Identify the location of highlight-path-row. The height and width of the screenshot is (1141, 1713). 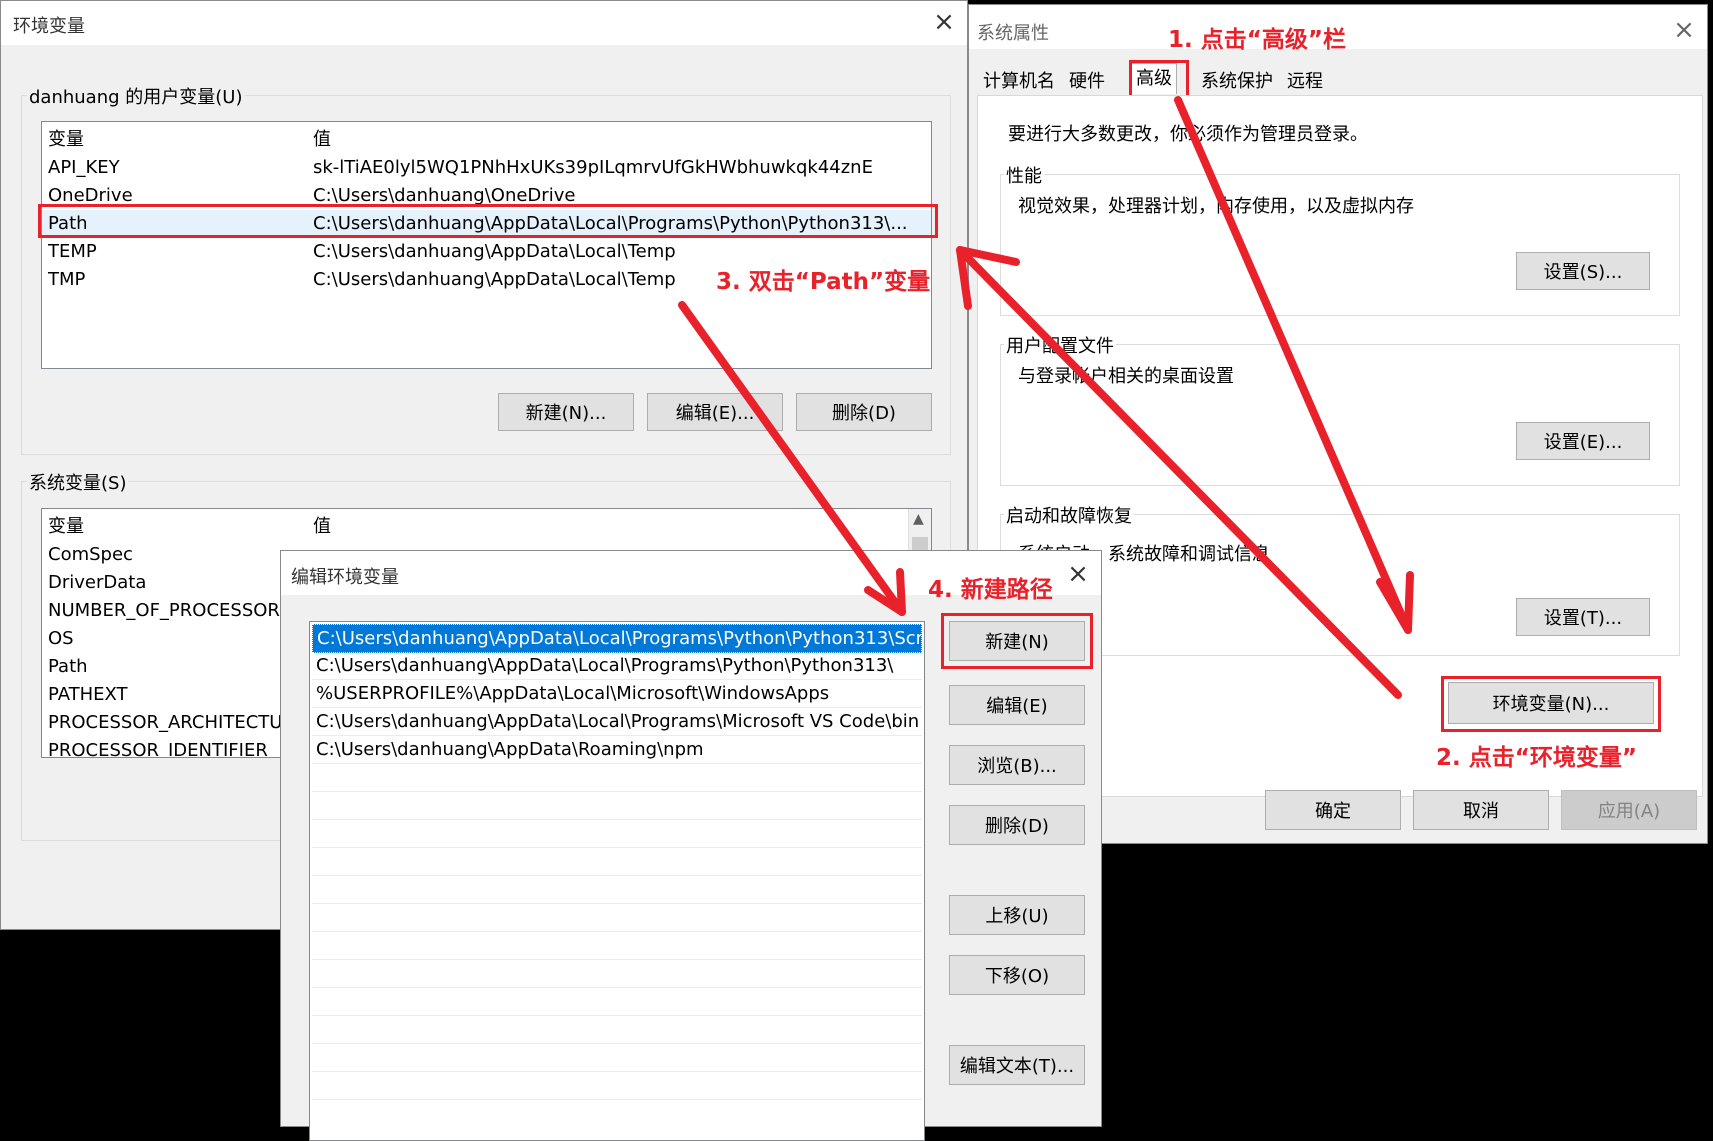
(488, 221).